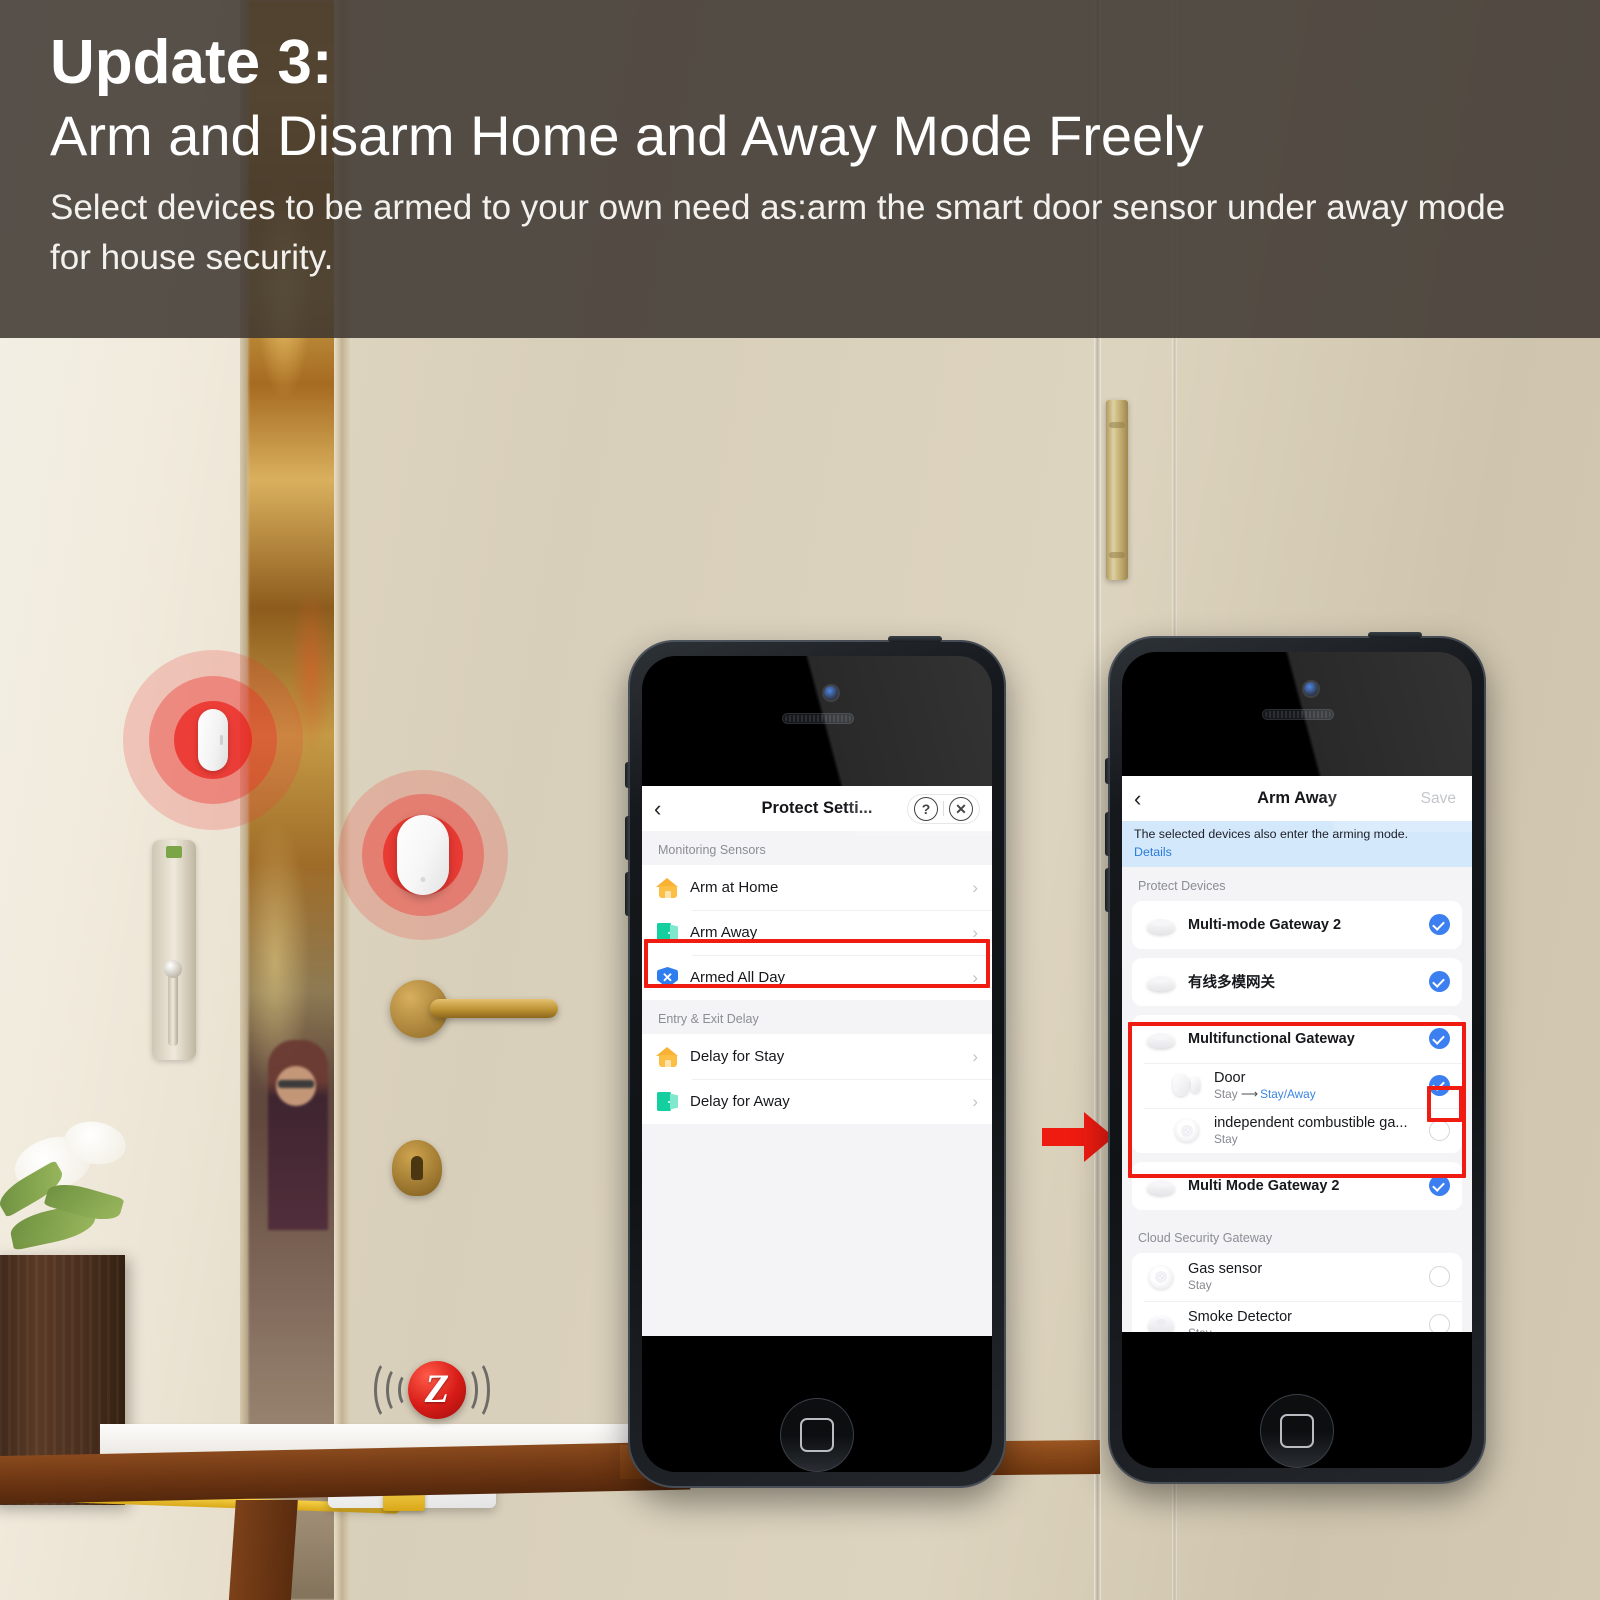 This screenshot has height=1600, width=1600. I want to click on device-row-multi-mode-gateway-2: Multi-mode Gateway 2, so click(1297, 925).